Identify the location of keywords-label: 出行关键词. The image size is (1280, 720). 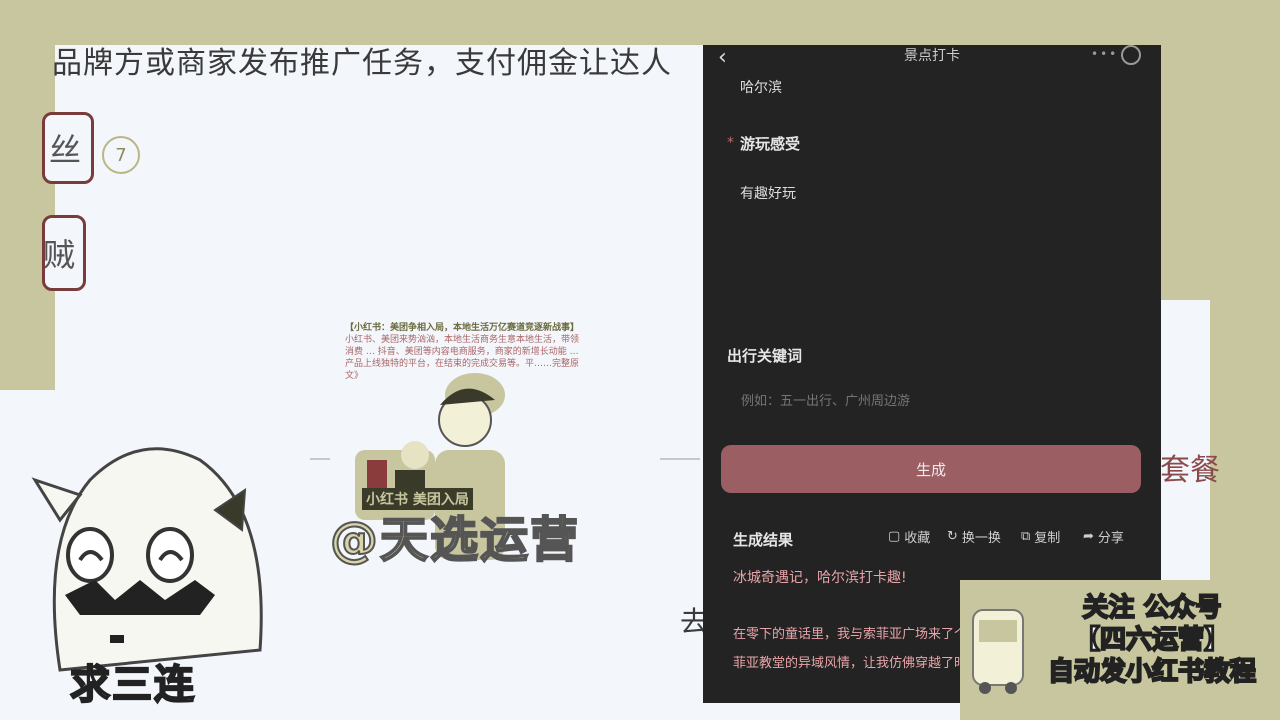
(765, 356).